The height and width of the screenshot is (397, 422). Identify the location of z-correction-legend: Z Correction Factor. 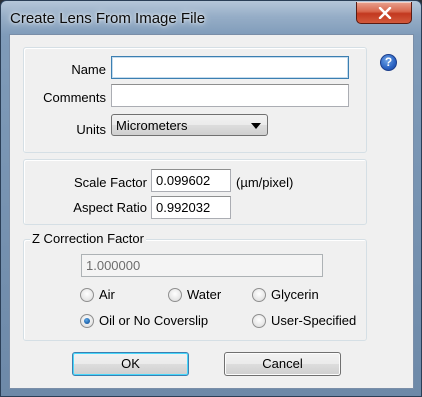
(88, 238).